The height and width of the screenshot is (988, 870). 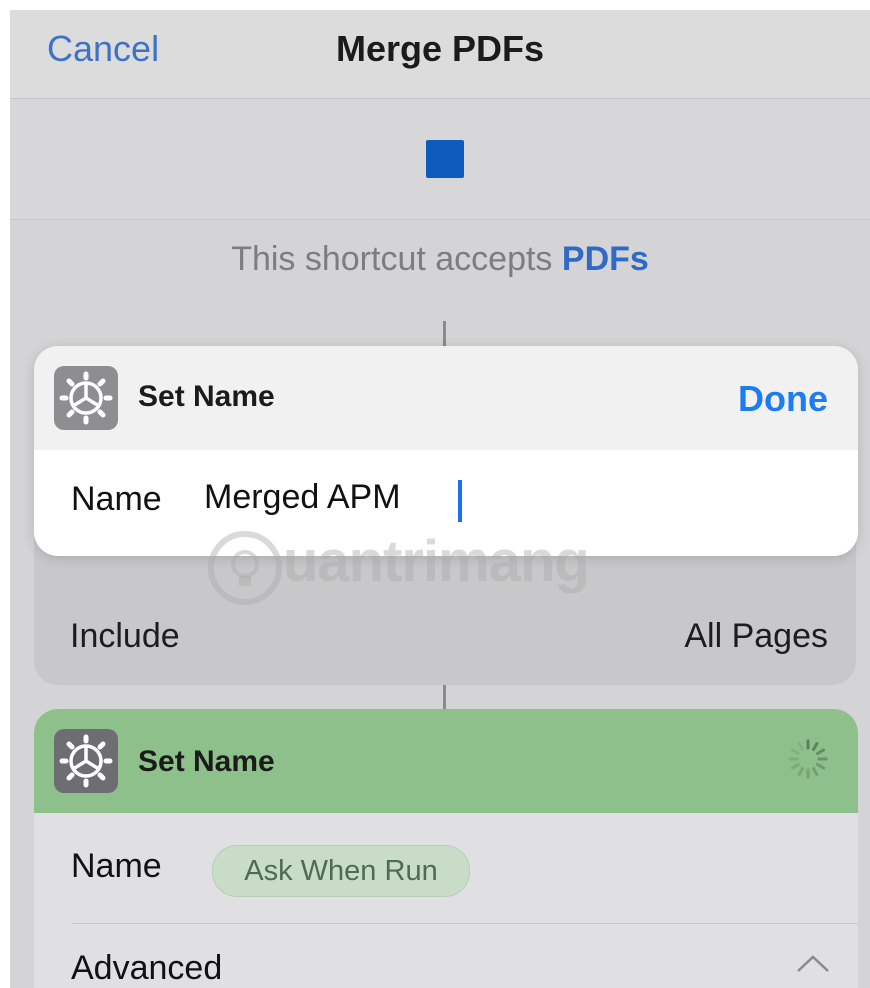 I want to click on page-title: Merge PDFs, so click(x=440, y=48).